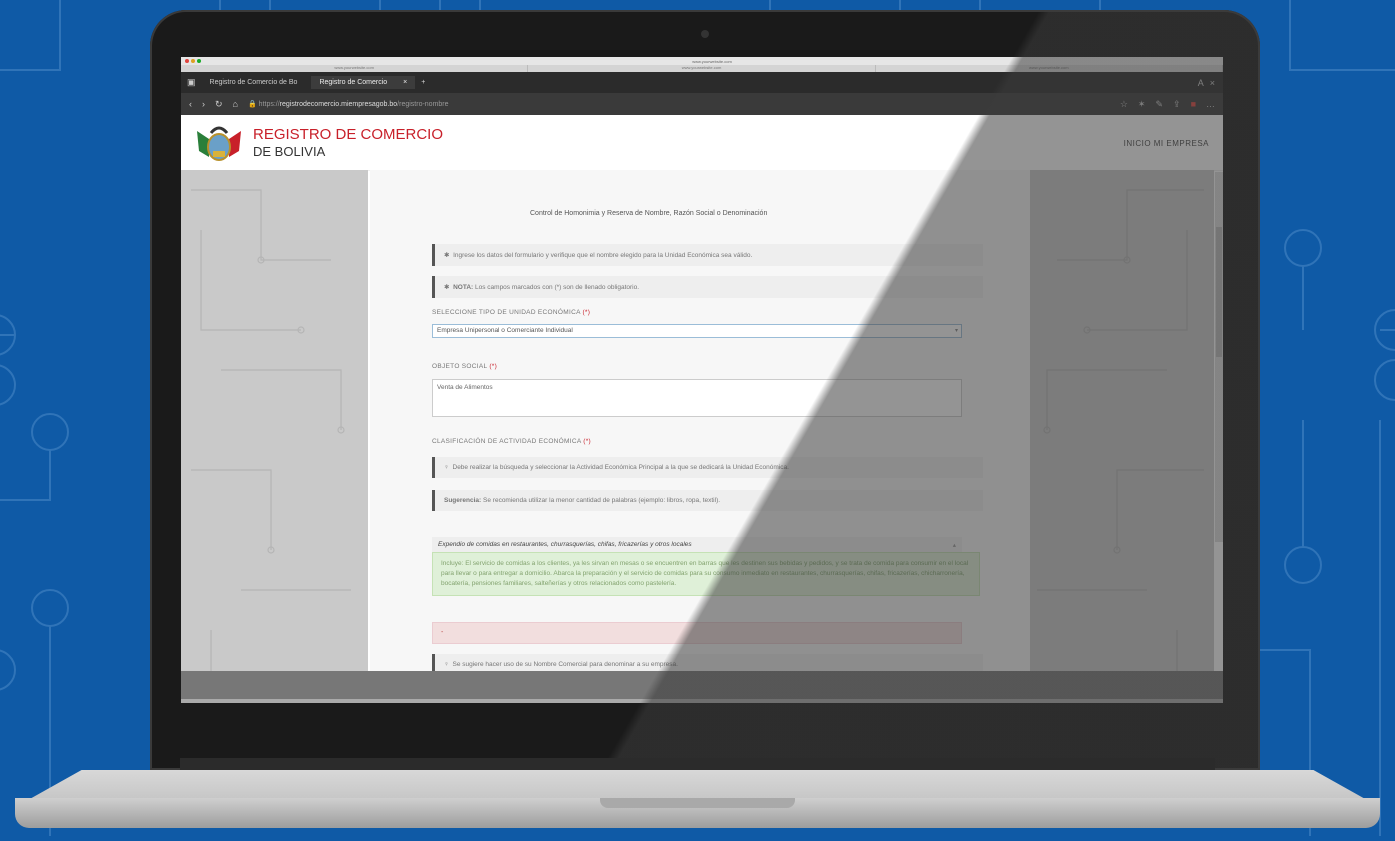  What do you see at coordinates (697, 366) in the screenshot?
I see `label-objeto-social: OBJETO SOCIAL (*)` at bounding box center [697, 366].